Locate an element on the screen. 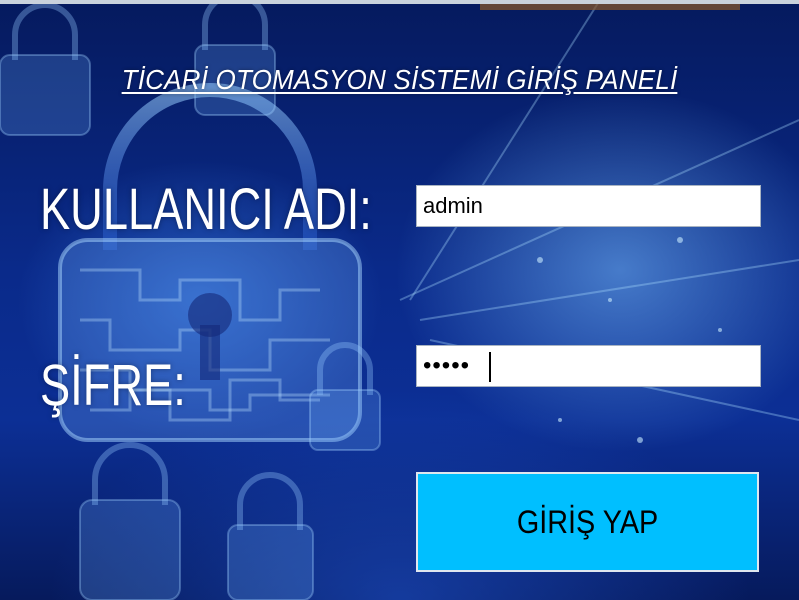 This screenshot has height=600, width=799. login-button: GİRİŞ YAP is located at coordinates (587, 522).